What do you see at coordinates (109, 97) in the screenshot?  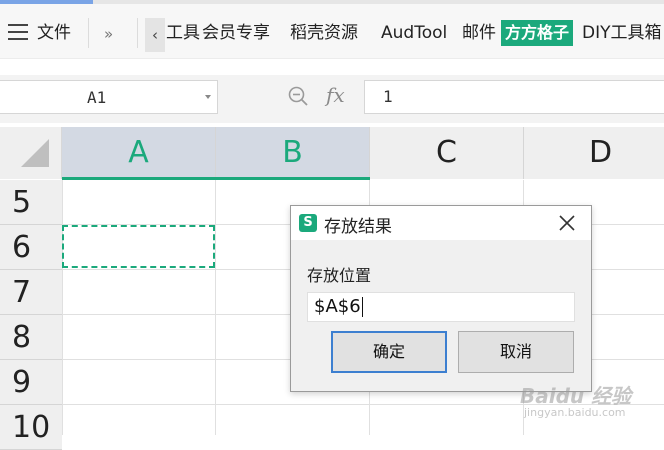 I see `name-box: A1` at bounding box center [109, 97].